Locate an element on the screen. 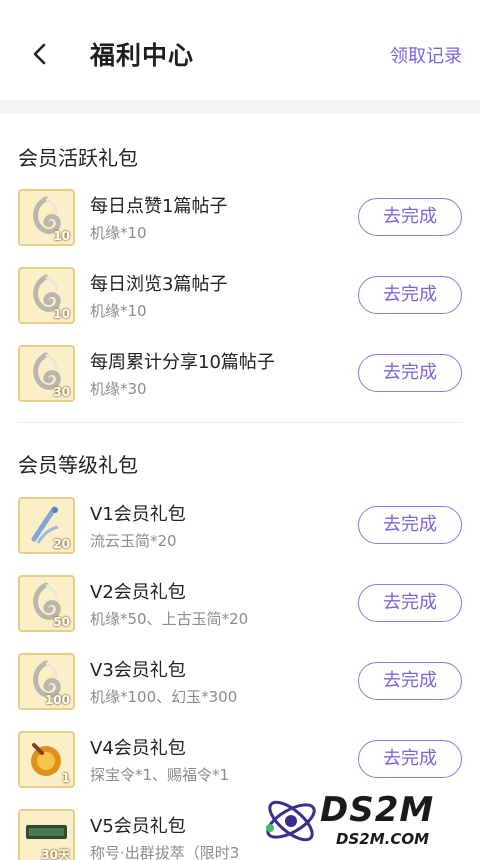 This screenshot has height=860, width=480. back-arrow-icon is located at coordinates (40, 54).